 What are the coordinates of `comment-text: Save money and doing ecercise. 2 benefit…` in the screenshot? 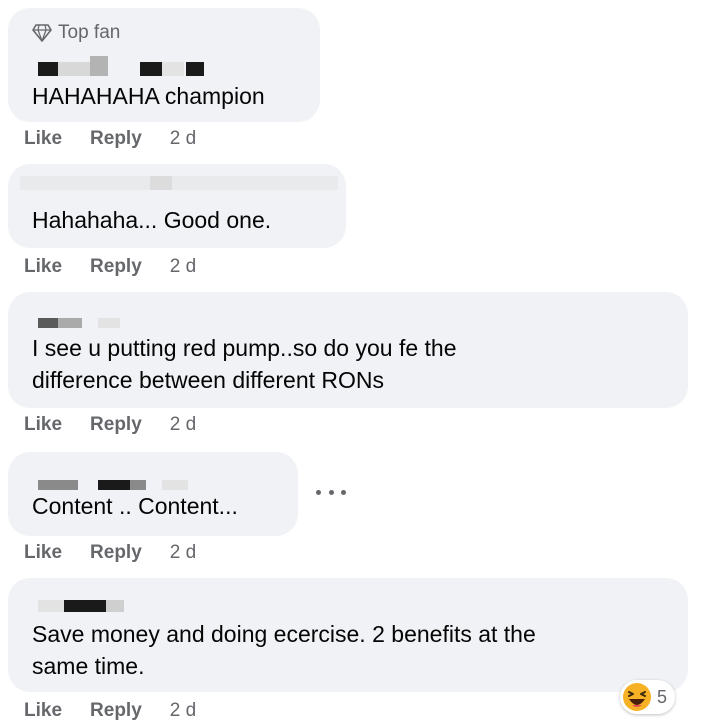 It's located at (284, 650).